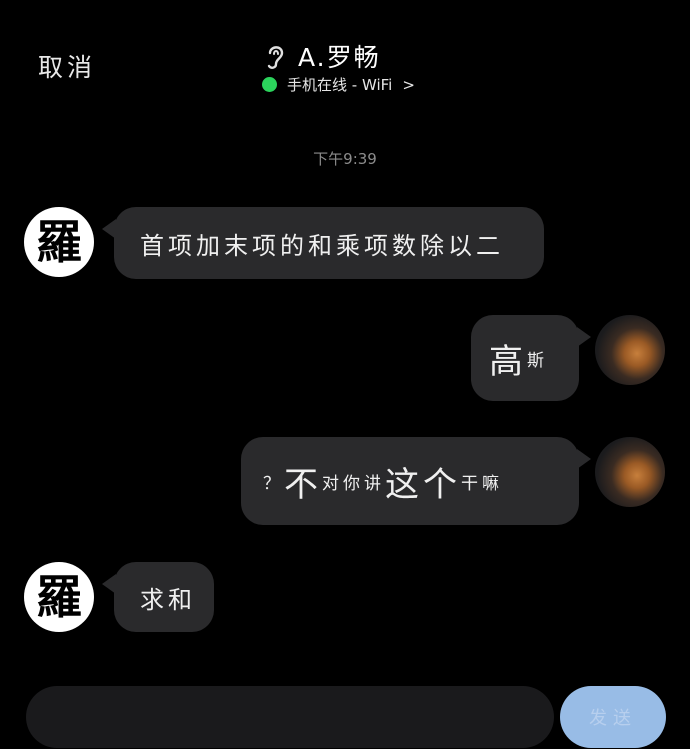 This screenshot has height=749, width=690. I want to click on message-text: ？, so click(273, 483).